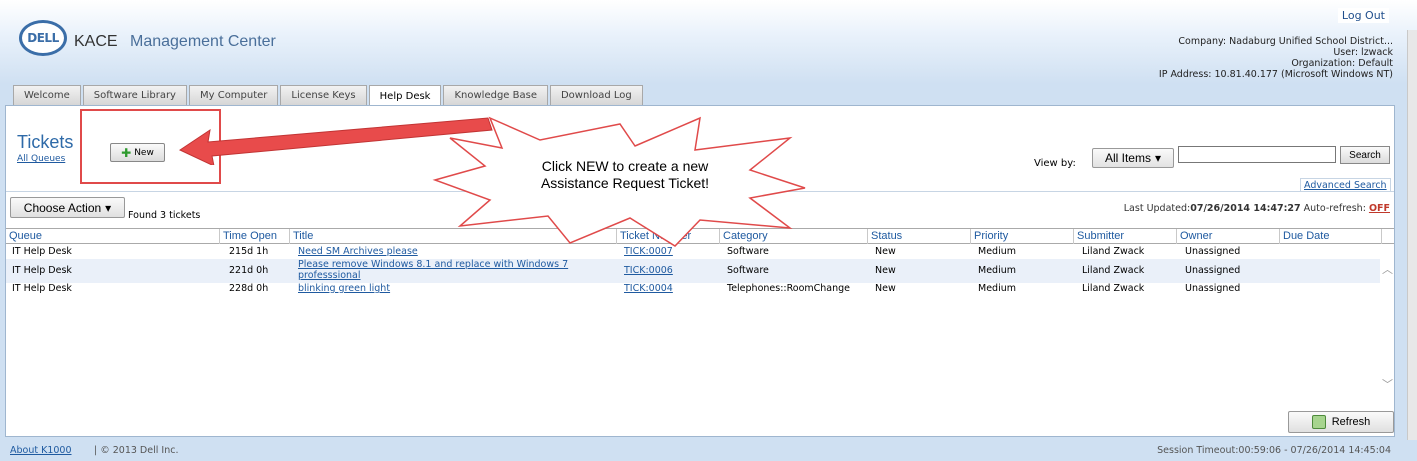 Image resolution: width=1417 pixels, height=461 pixels. Describe the element at coordinates (45, 142) in the screenshot. I see `page-title: Tickets` at that location.